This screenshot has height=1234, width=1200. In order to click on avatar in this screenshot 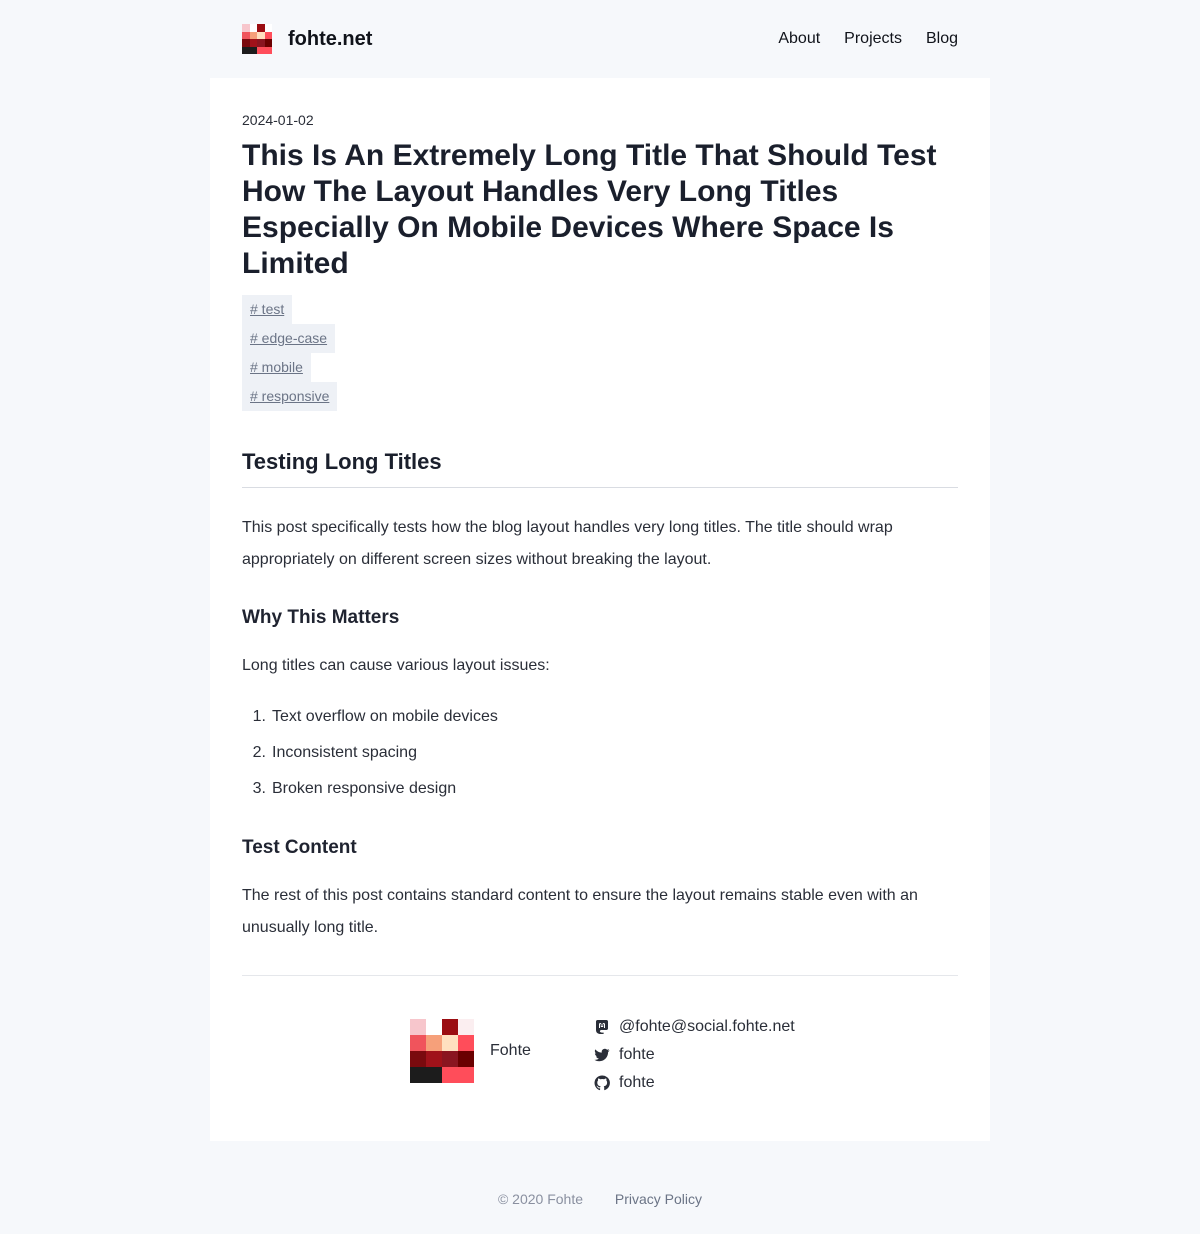, I will do `click(442, 1051)`.